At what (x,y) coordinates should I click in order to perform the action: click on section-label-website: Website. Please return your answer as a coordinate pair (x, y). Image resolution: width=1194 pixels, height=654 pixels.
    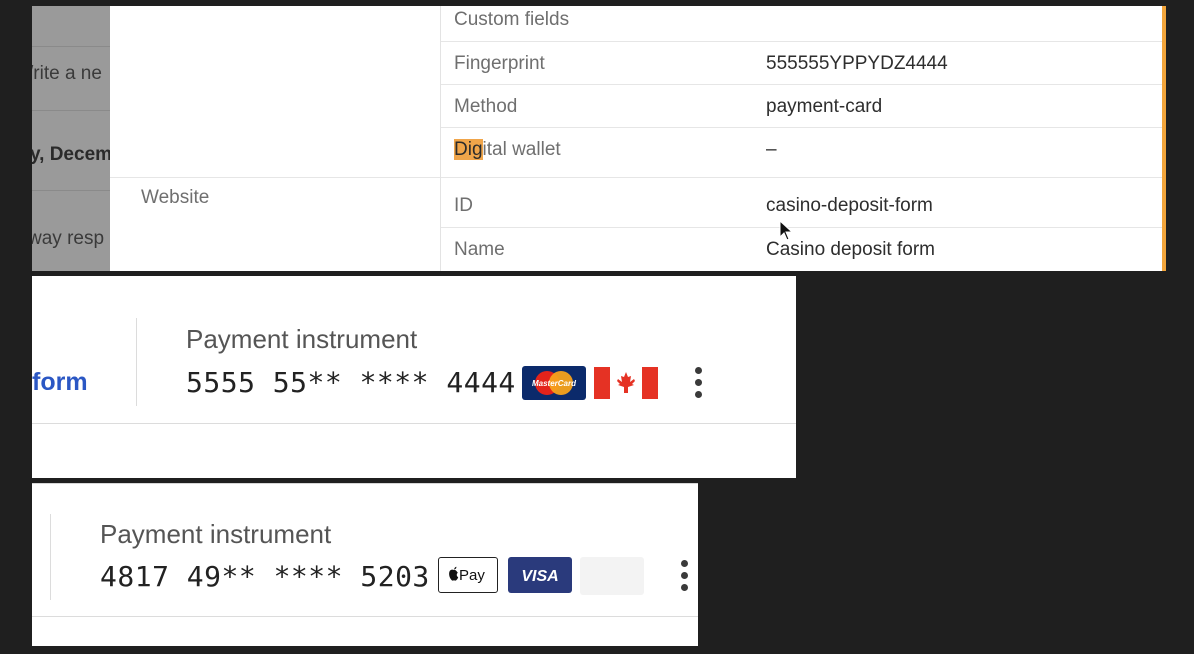
    Looking at the image, I should click on (175, 197).